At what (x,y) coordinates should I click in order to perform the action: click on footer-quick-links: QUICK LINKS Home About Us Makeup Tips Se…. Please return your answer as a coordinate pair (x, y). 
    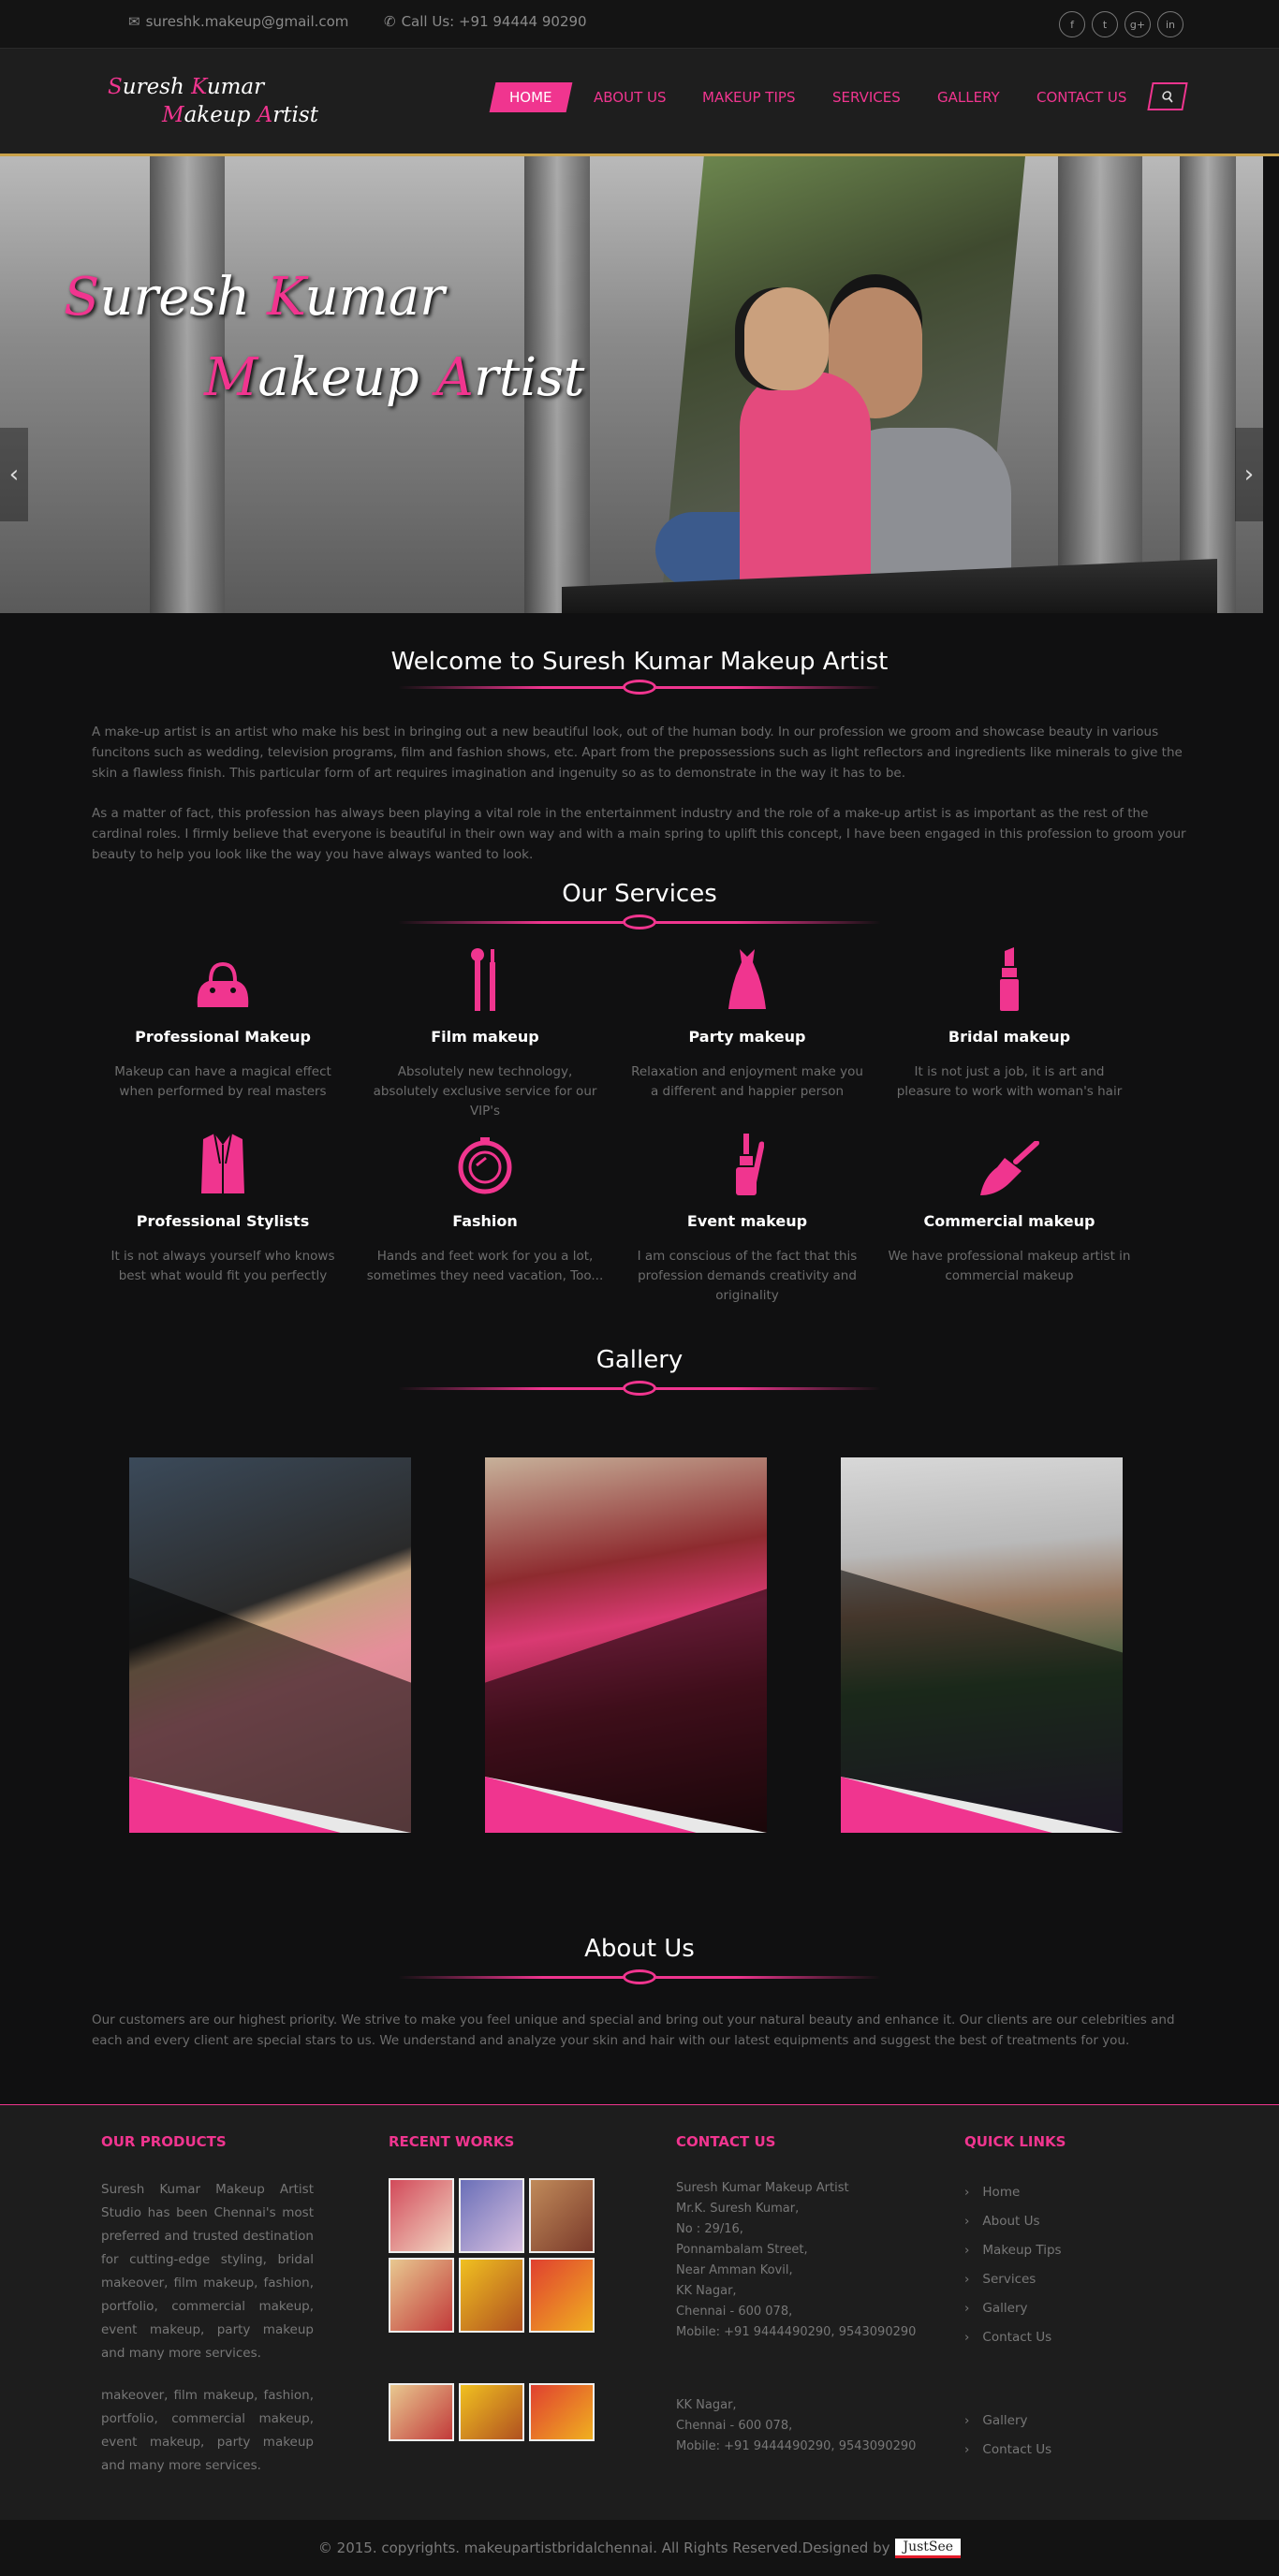
    Looking at the image, I should click on (1015, 2299).